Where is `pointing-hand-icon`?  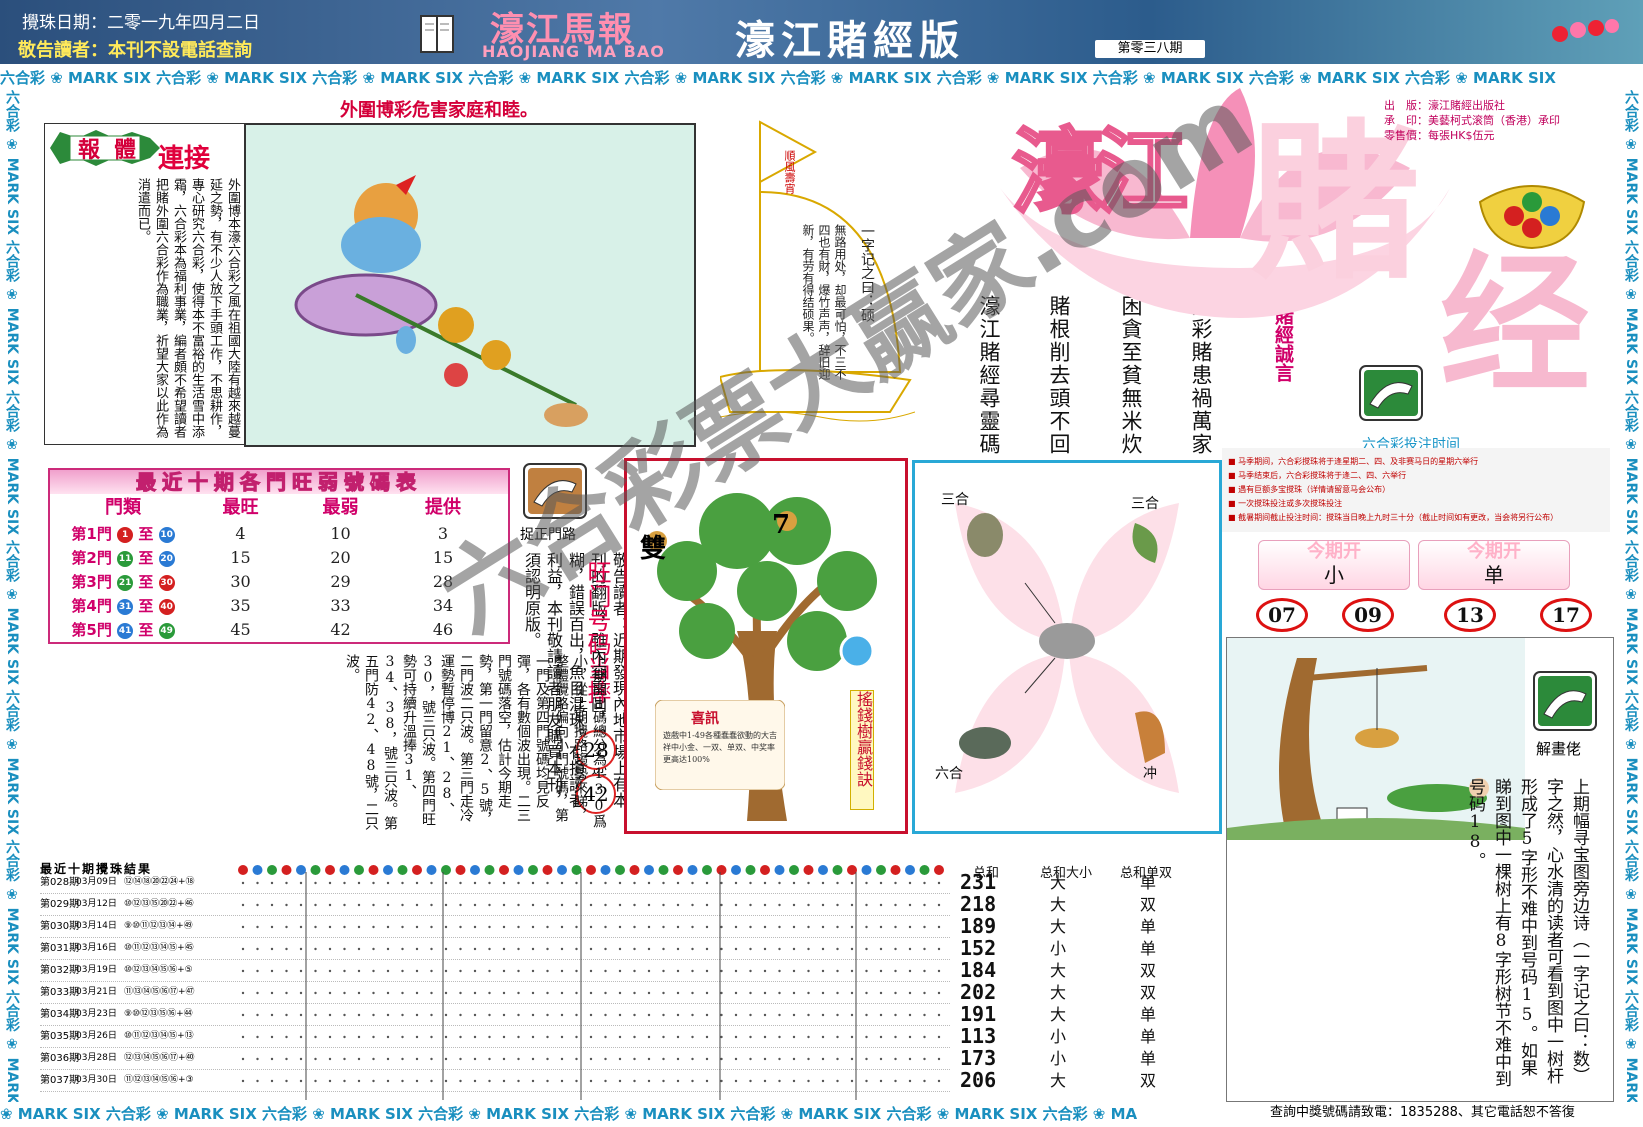
pointing-hand-icon is located at coordinates (1391, 393).